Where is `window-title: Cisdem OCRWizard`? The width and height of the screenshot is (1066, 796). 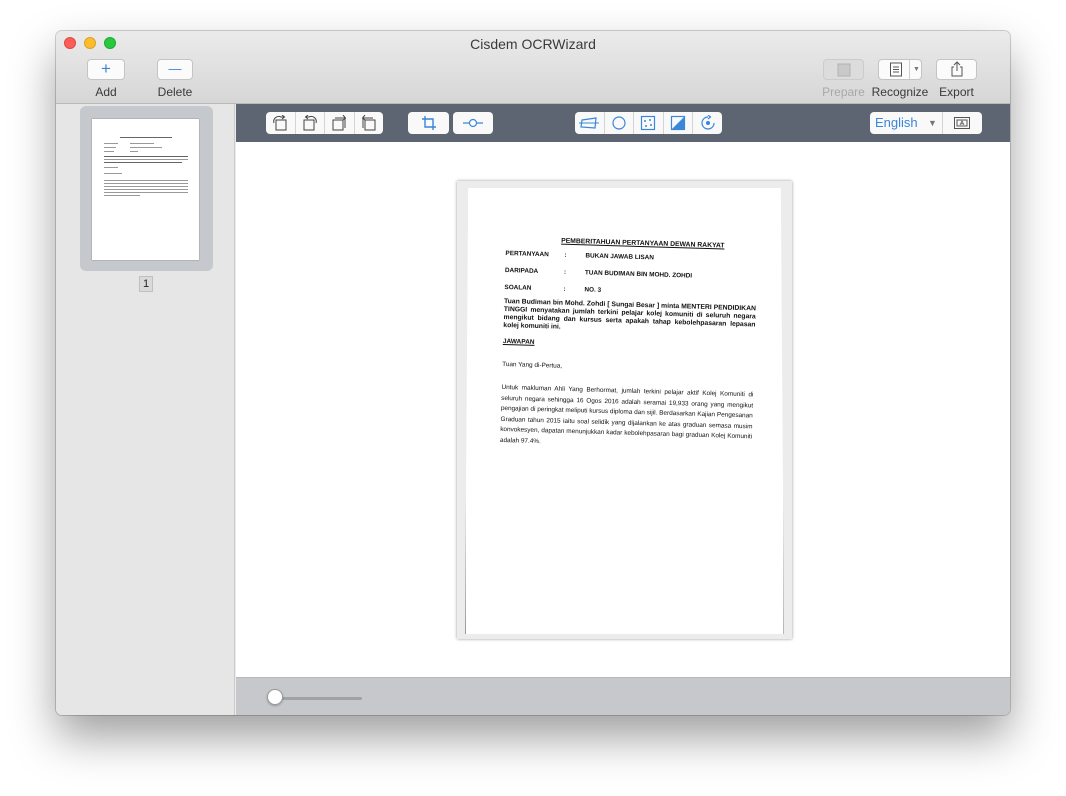
window-title: Cisdem OCRWizard is located at coordinates (533, 44).